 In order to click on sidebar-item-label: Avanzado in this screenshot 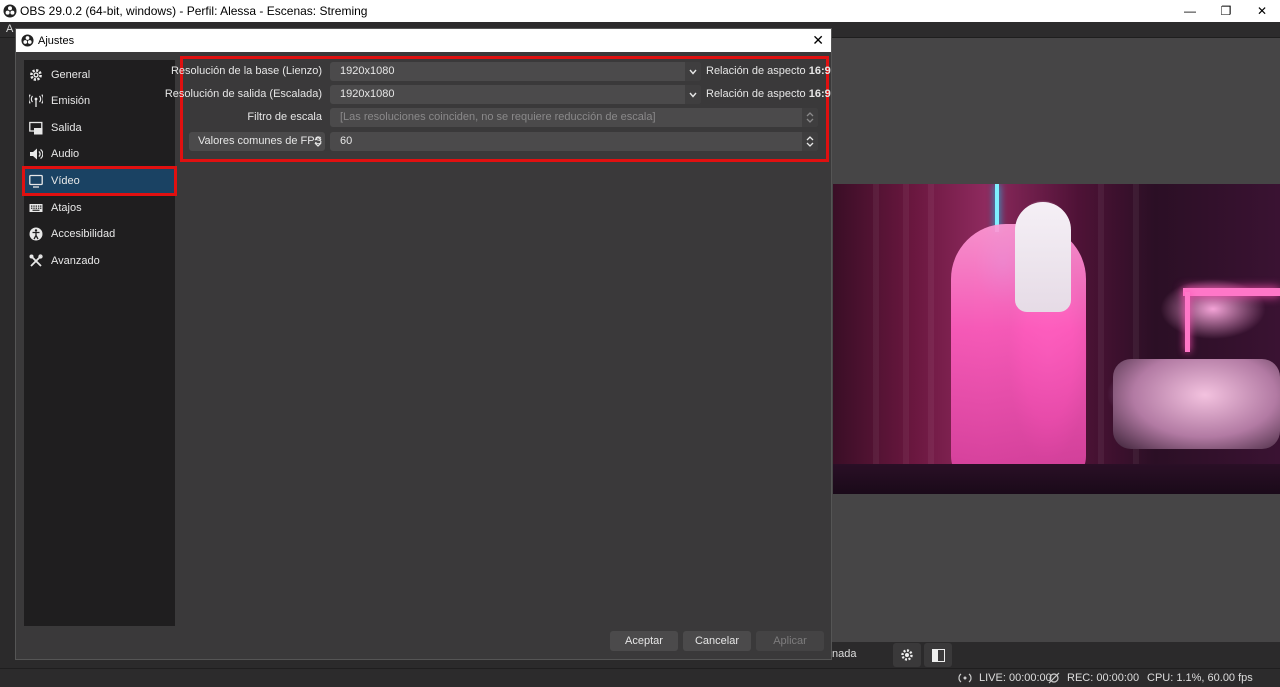, I will do `click(75, 261)`.